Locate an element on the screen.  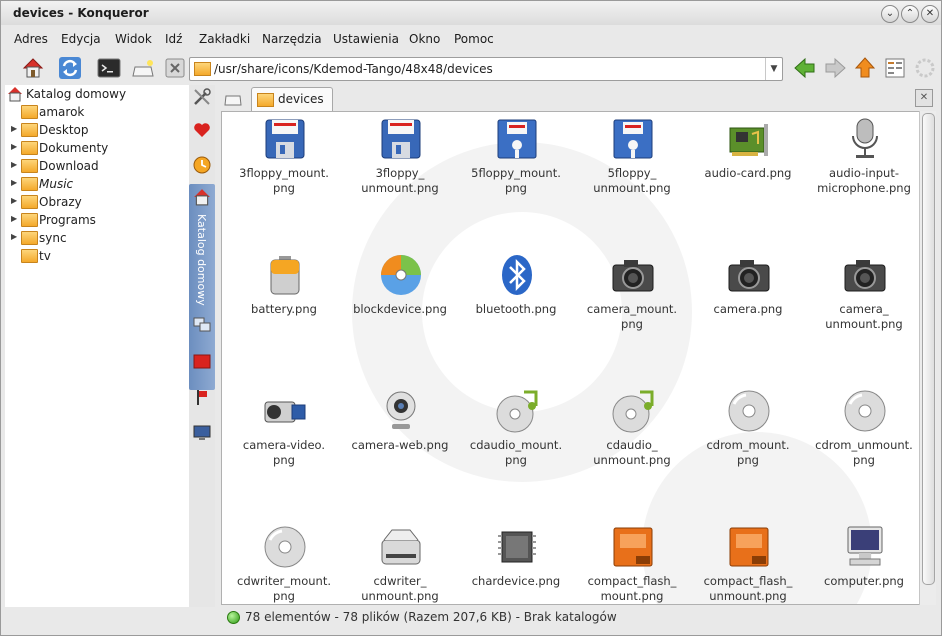
scrollbar-thumb is located at coordinates (928, 349).